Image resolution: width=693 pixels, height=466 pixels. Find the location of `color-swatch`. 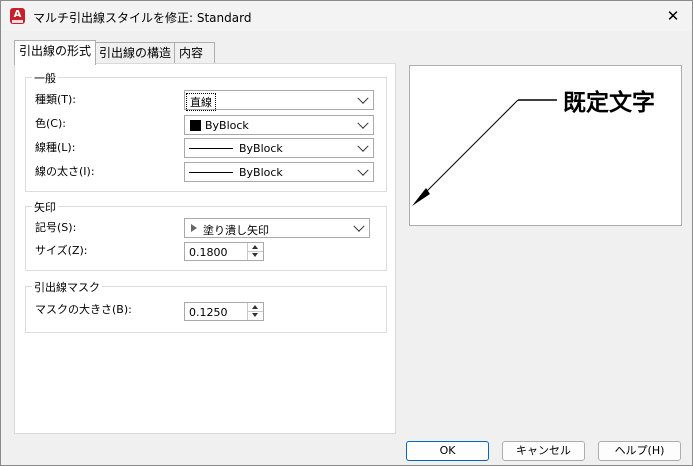

color-swatch is located at coordinates (195, 125).